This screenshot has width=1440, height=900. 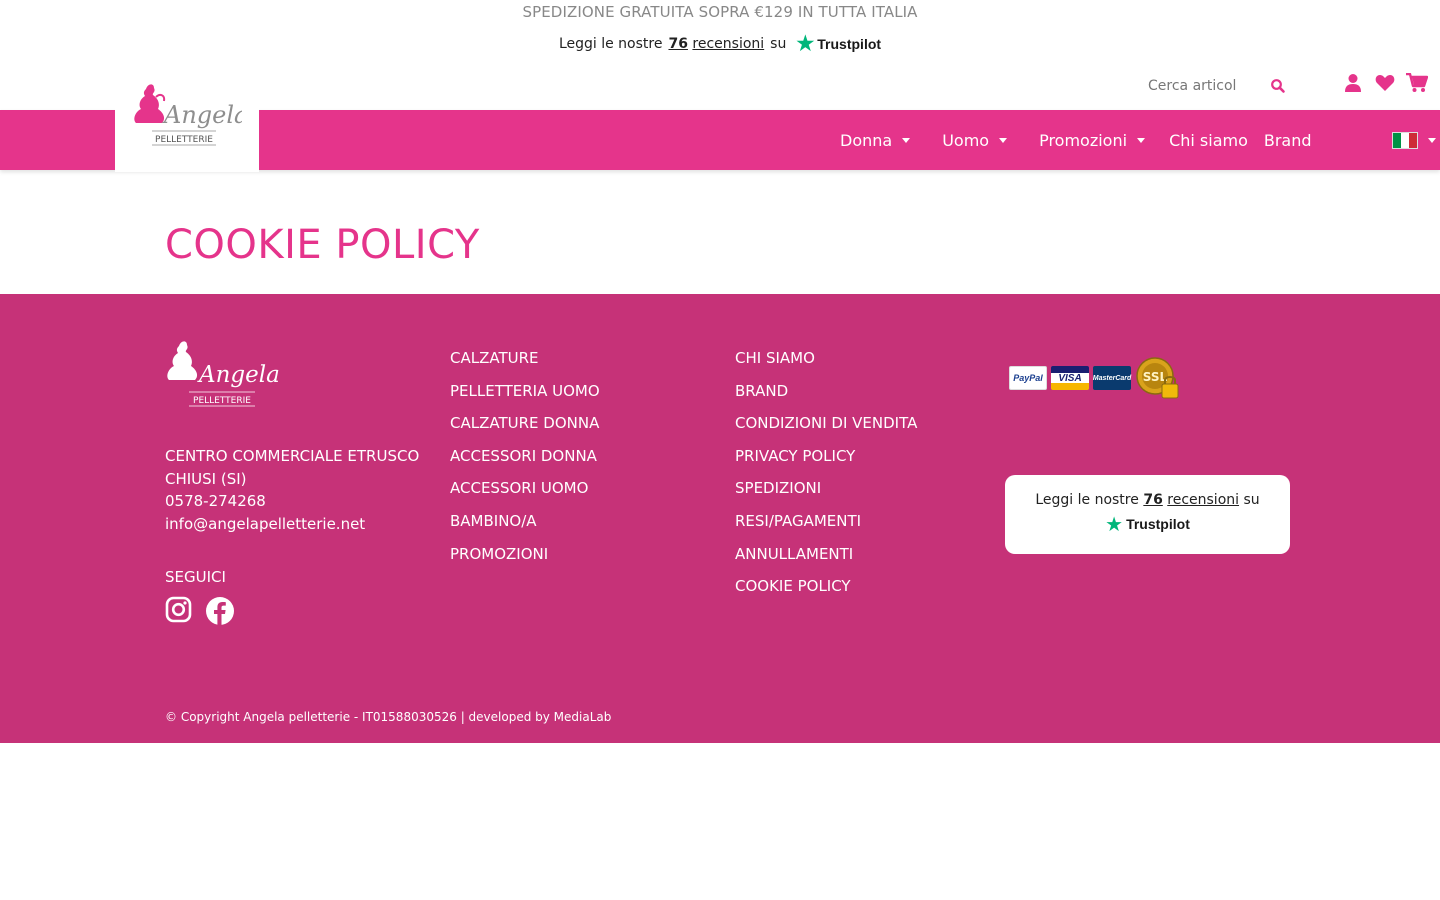 I want to click on search-form, so click(x=1218, y=86).